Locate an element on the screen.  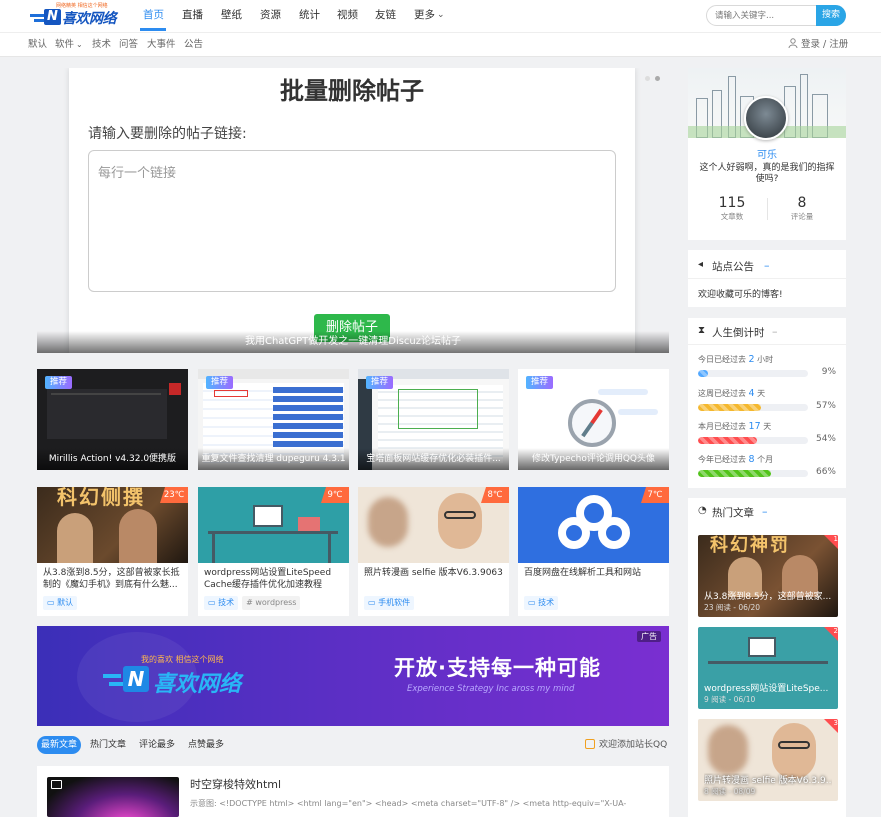
featured-card: 推荐 Mirillis Action! v4.32.0便携版 is located at coordinates (112, 419).